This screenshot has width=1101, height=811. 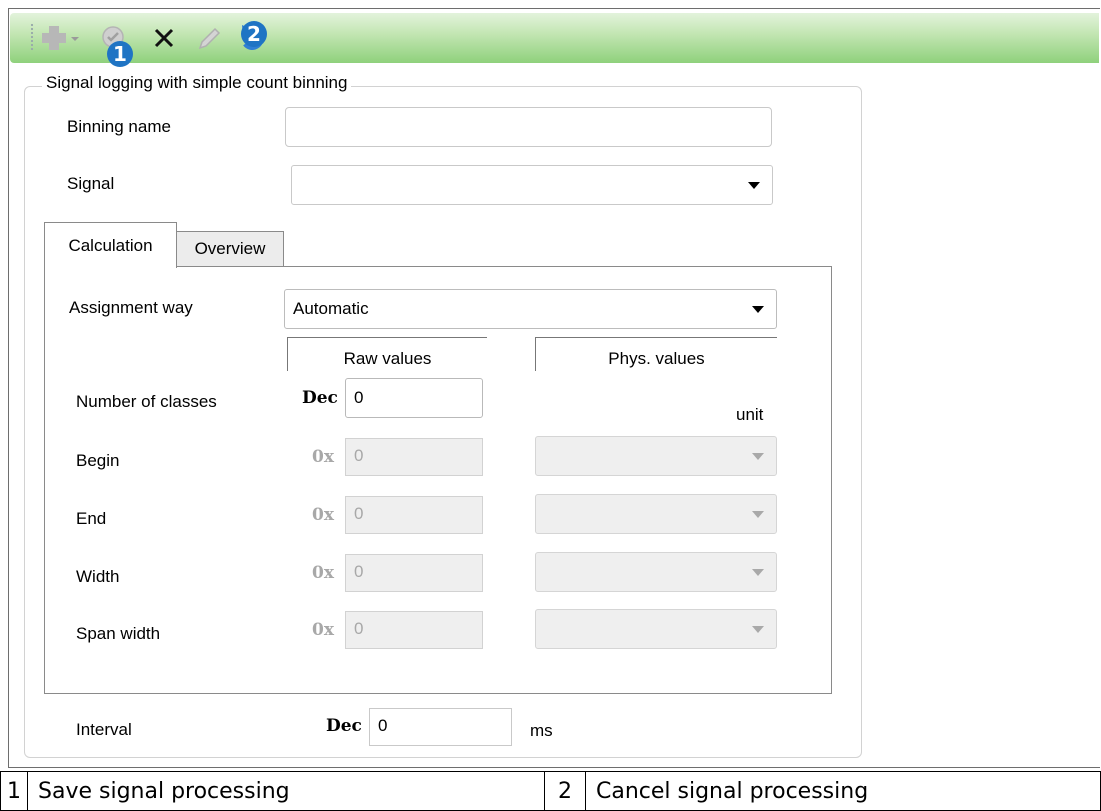 I want to click on signal-select, so click(x=532, y=185).